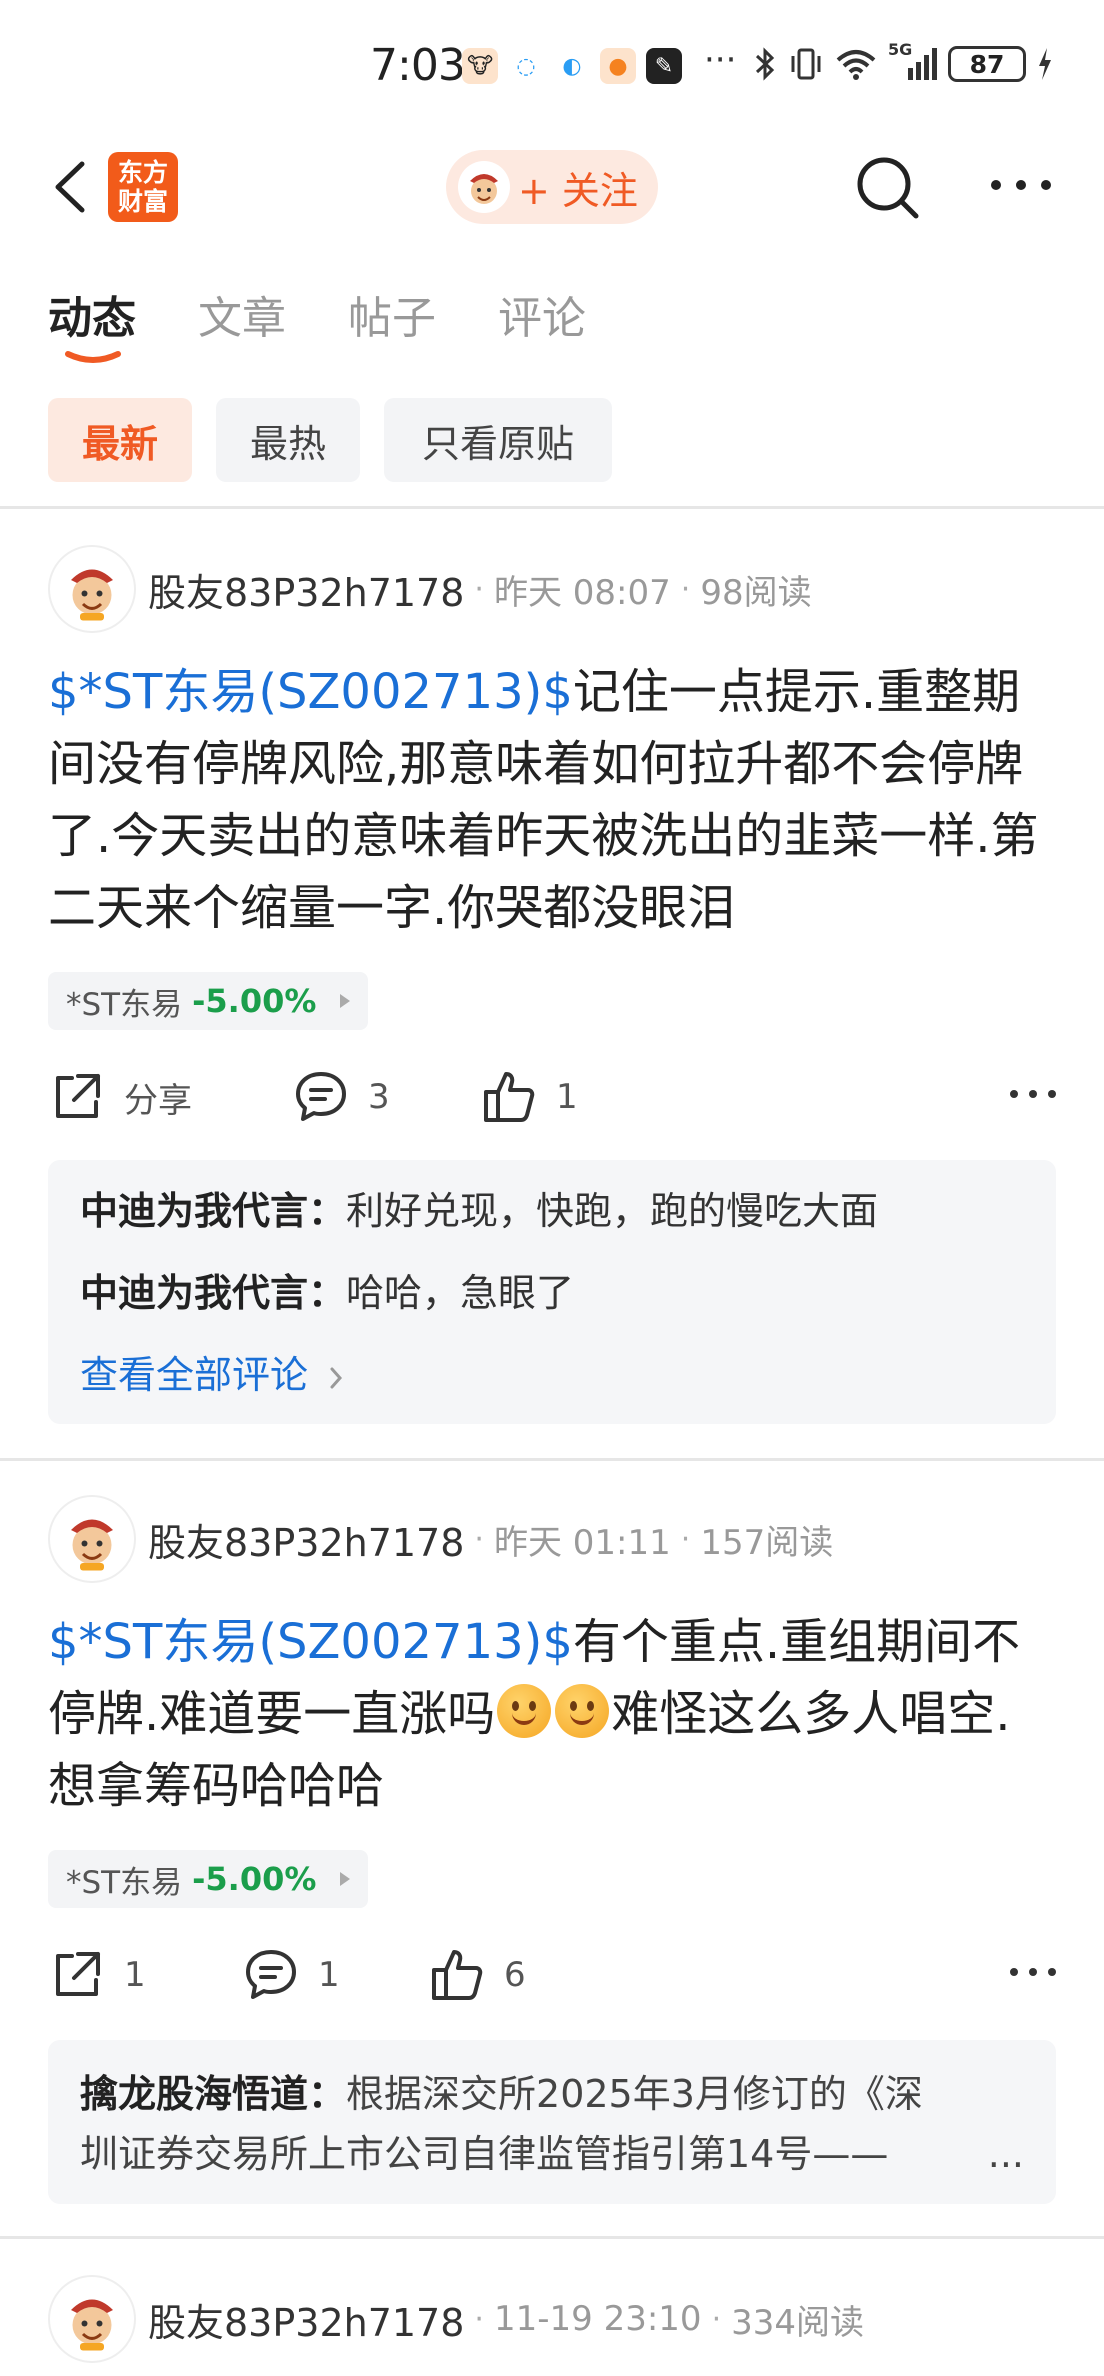  I want to click on filter-latest: 最新, so click(120, 440).